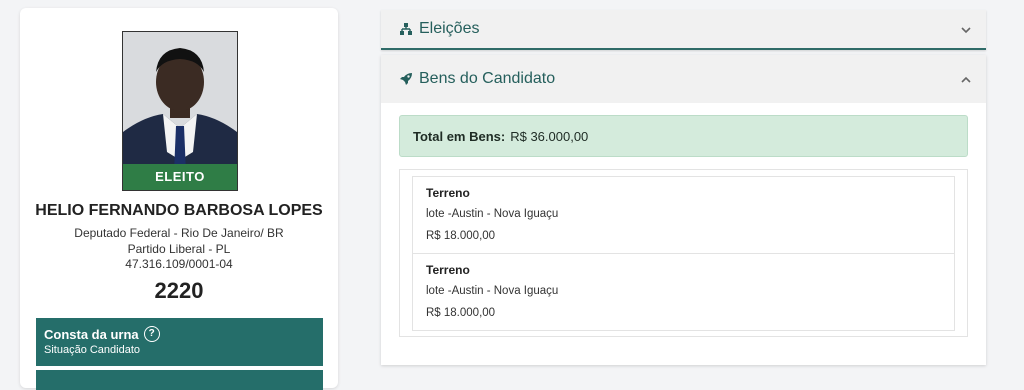  Describe the element at coordinates (449, 28) in the screenshot. I see `elections-title: Eleições` at that location.